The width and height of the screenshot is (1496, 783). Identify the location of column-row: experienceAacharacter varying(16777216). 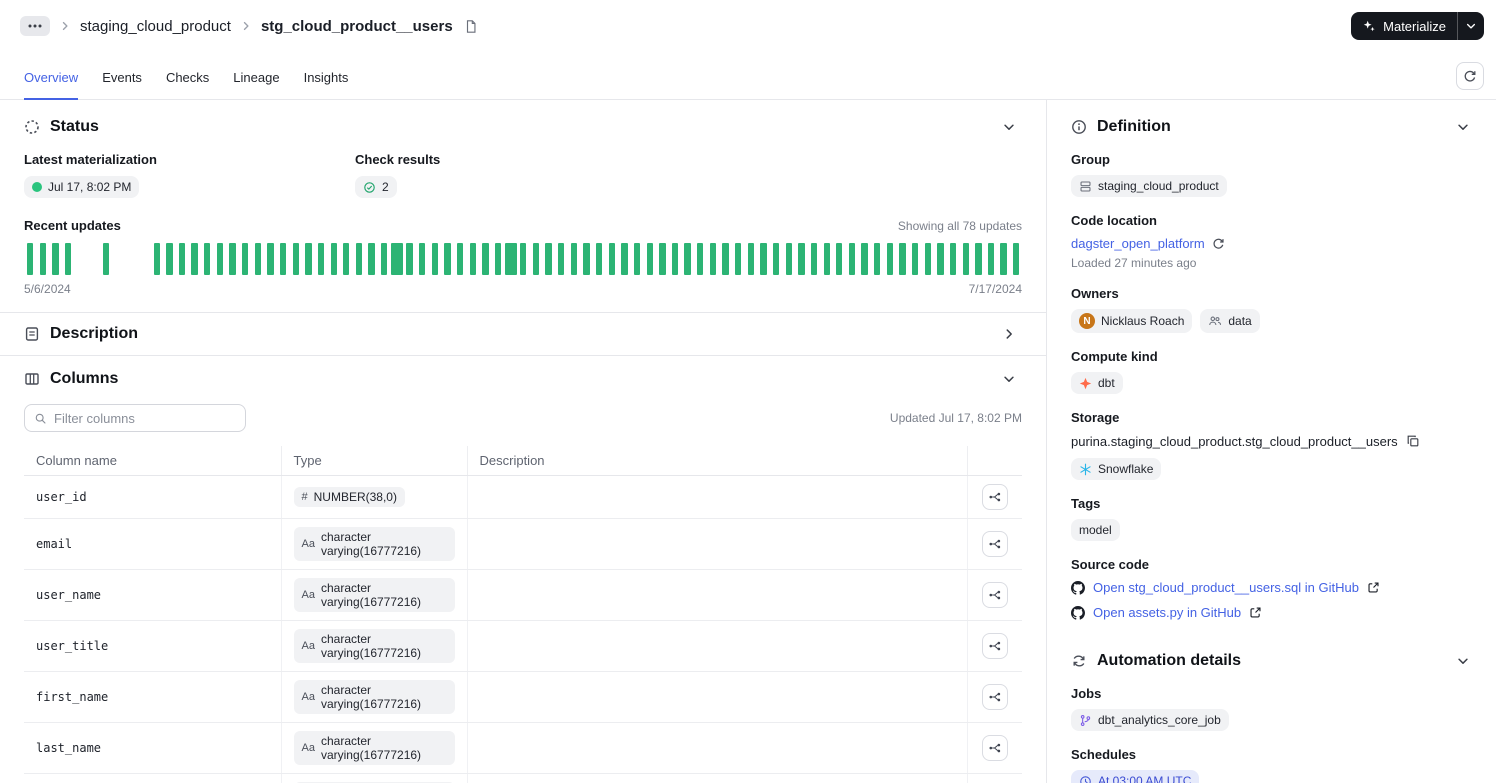
(523, 778).